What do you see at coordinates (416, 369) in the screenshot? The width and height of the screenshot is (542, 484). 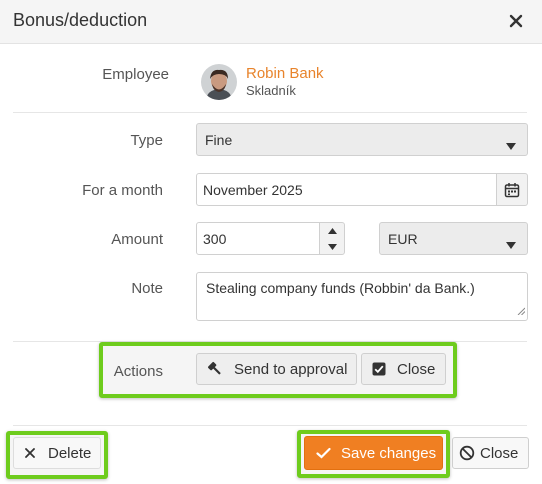 I see `actions-close-label: Close` at bounding box center [416, 369].